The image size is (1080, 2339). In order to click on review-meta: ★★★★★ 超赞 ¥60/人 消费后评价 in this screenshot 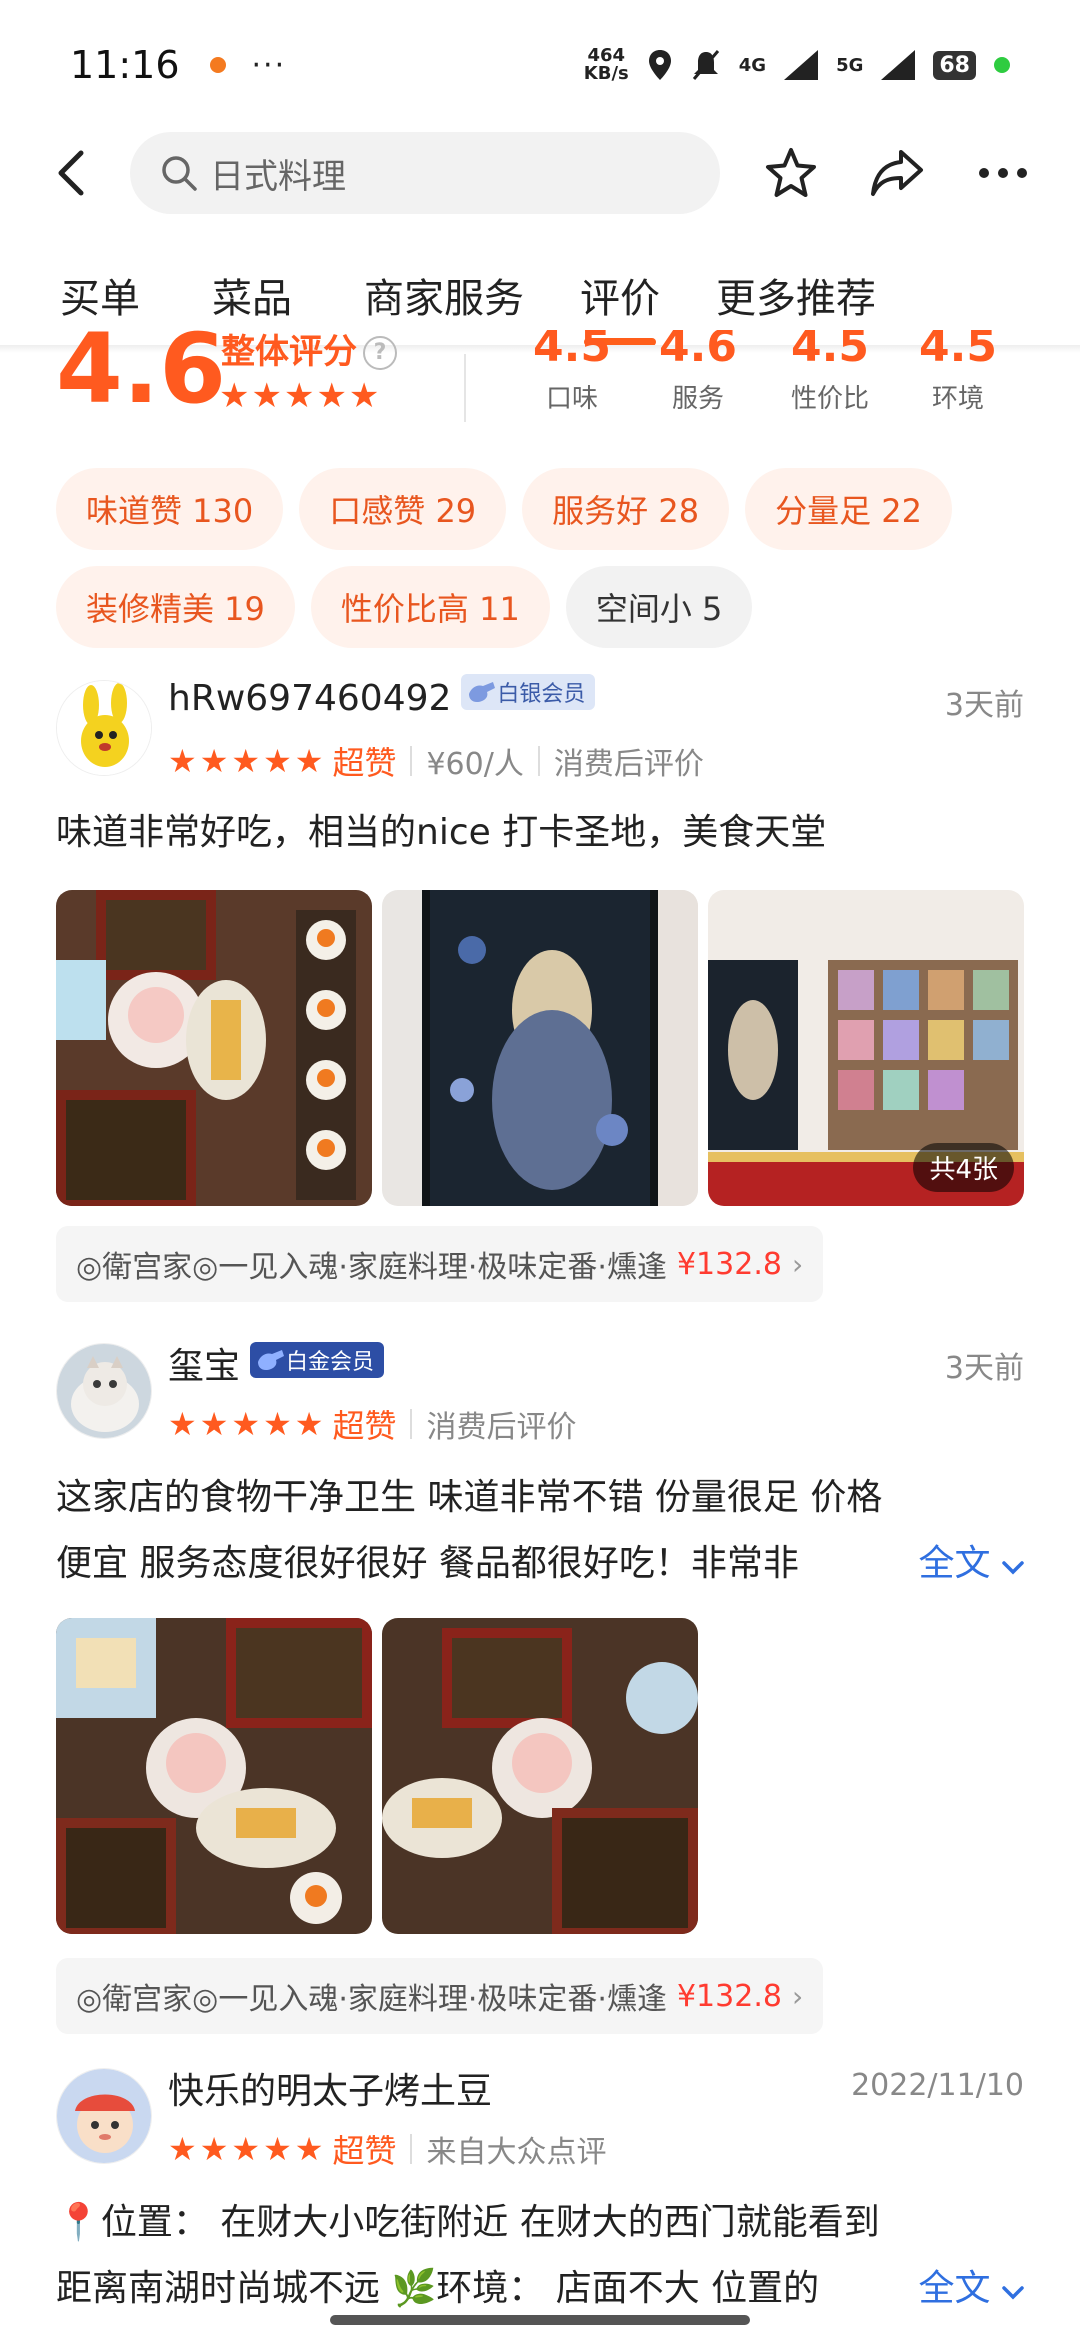, I will do `click(436, 761)`.